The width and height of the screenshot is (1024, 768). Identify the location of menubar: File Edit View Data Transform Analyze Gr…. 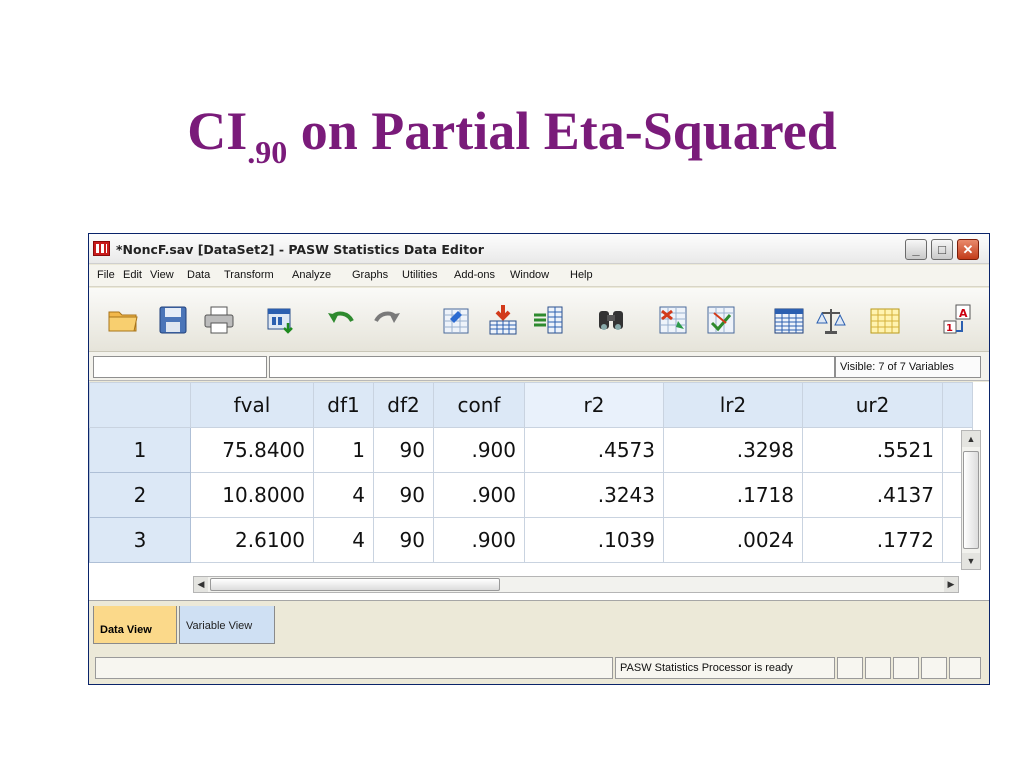
(539, 276).